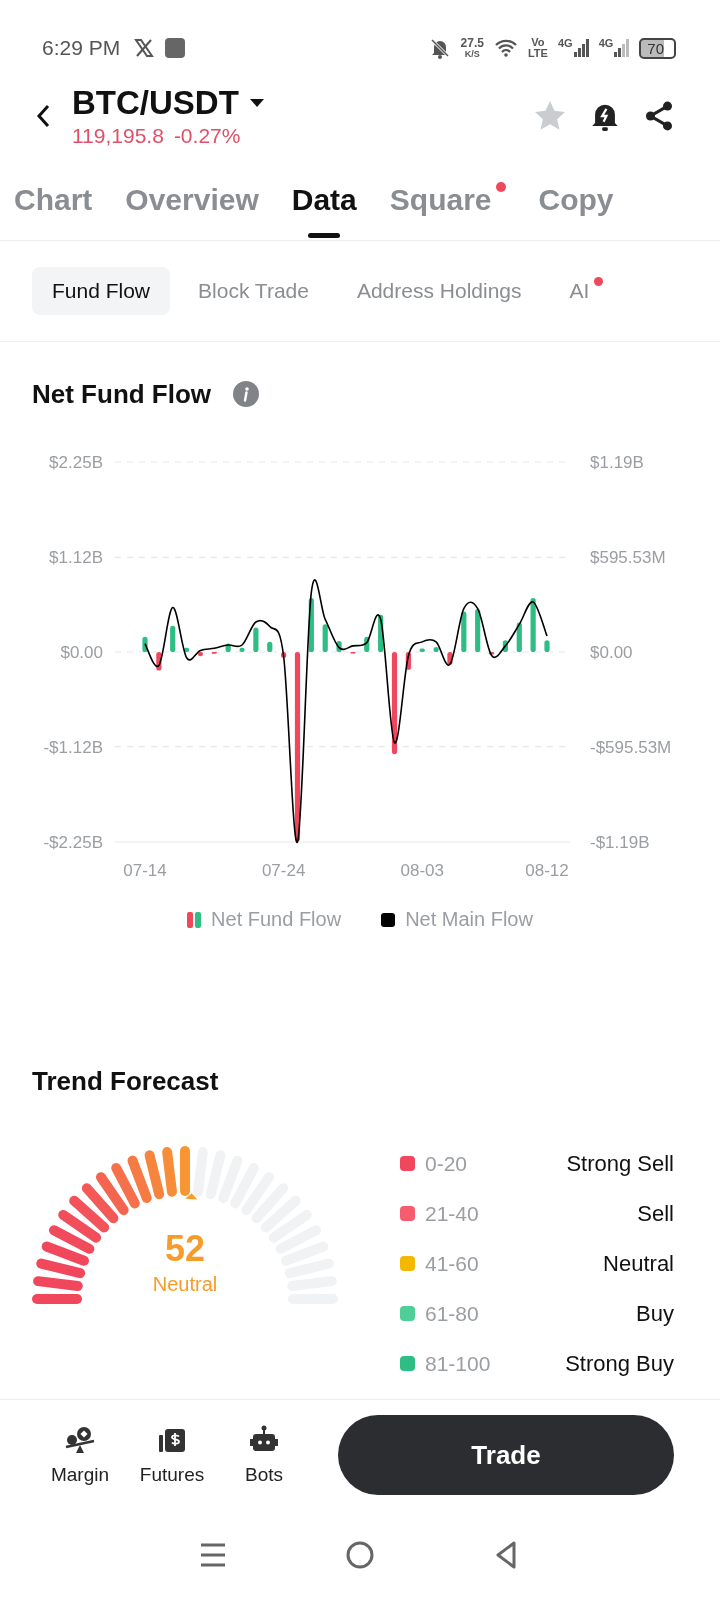 Image resolution: width=720 pixels, height=1600 pixels. I want to click on info-icon, so click(246, 394).